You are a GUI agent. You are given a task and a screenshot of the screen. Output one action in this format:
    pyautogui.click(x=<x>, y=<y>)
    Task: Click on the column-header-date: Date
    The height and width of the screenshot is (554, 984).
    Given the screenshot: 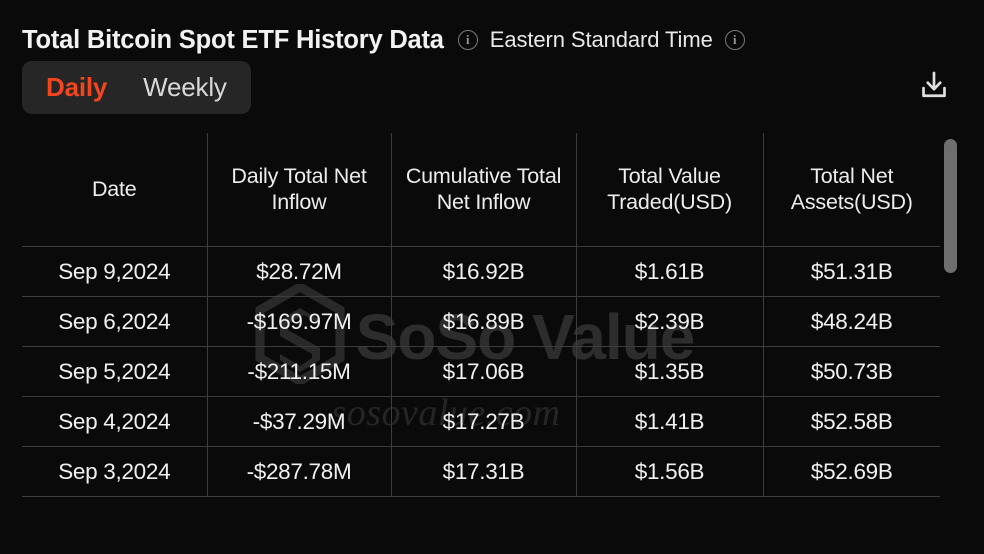 What is the action you would take?
    pyautogui.click(x=115, y=190)
    